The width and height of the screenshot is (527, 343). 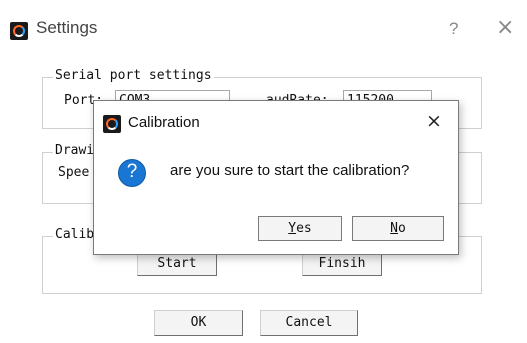 What do you see at coordinates (132, 173) in the screenshot?
I see `question-icon: ?` at bounding box center [132, 173].